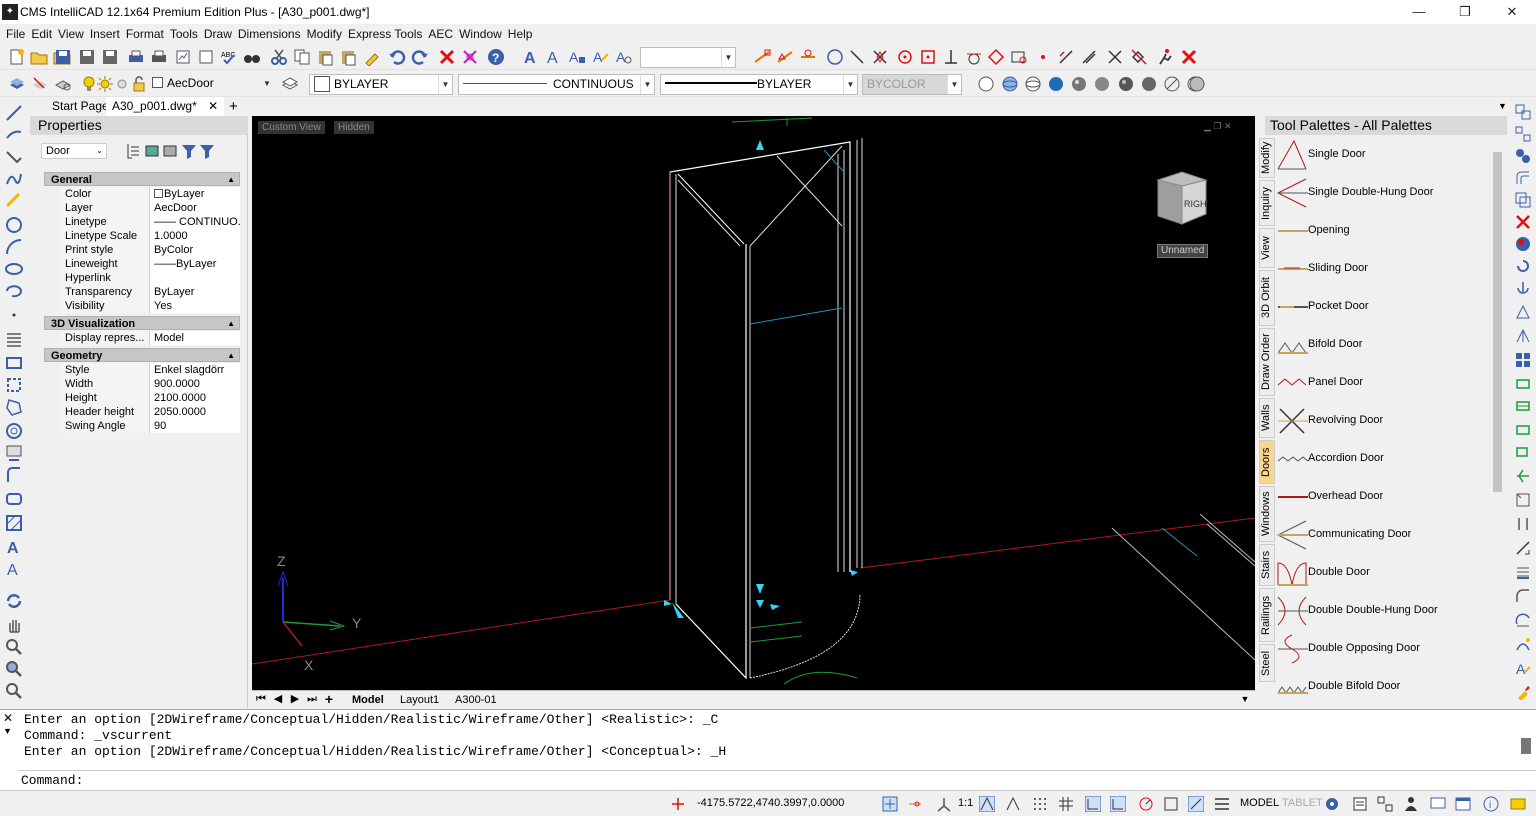 The height and width of the screenshot is (816, 1536). I want to click on visual-style-2dwireframe-icon, so click(986, 84).